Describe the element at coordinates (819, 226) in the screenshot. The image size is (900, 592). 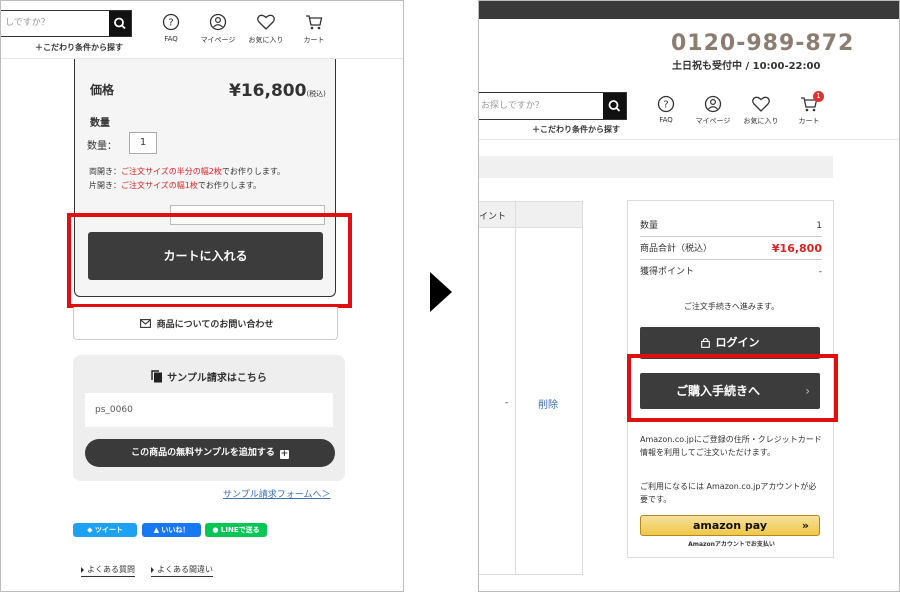
I see `summary-qty-value: 1` at that location.